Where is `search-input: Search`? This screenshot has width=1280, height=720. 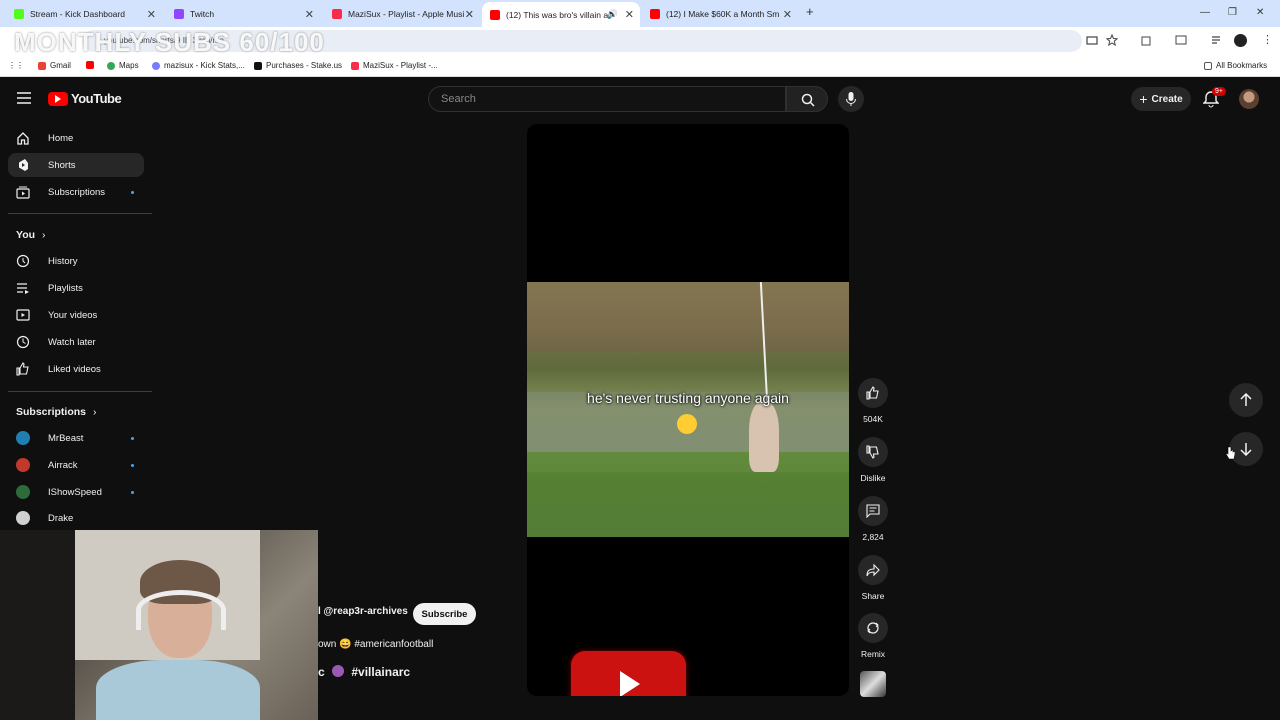
search-input: Search is located at coordinates (607, 99).